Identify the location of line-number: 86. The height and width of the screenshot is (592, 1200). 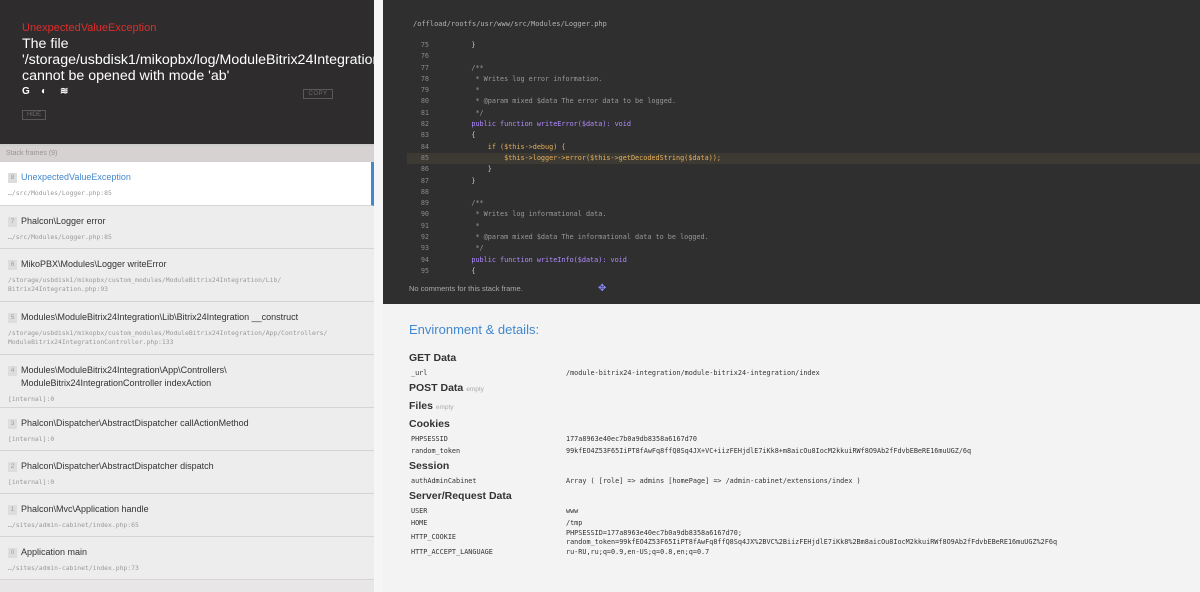
(424, 169).